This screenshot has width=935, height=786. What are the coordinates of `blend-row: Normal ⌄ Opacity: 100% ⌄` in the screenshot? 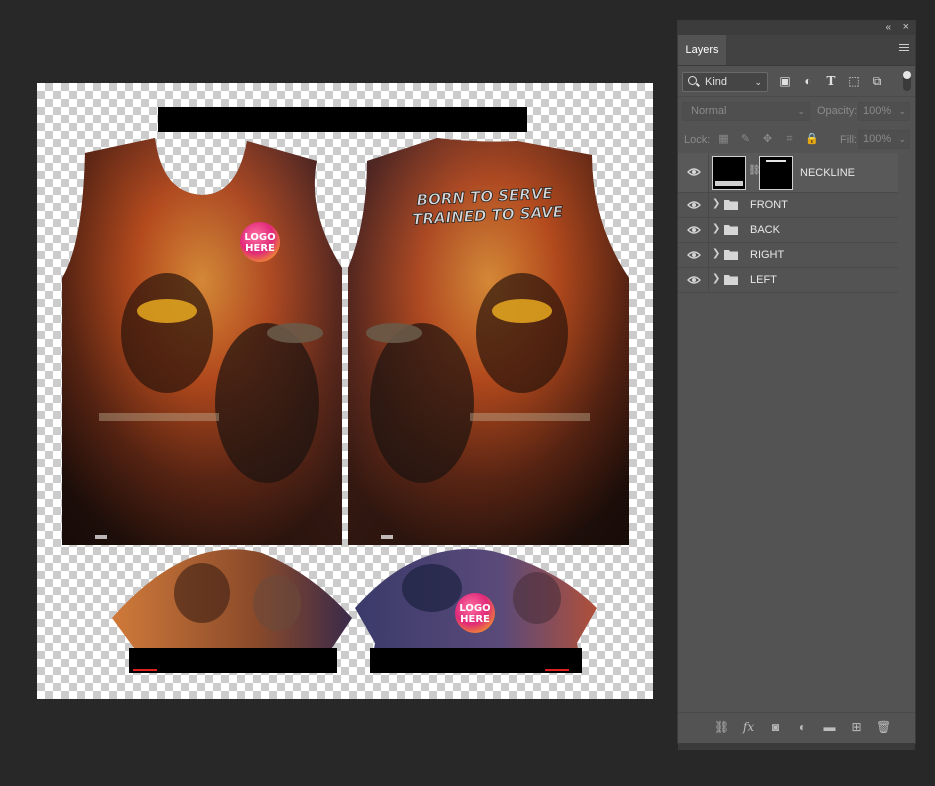 It's located at (796, 110).